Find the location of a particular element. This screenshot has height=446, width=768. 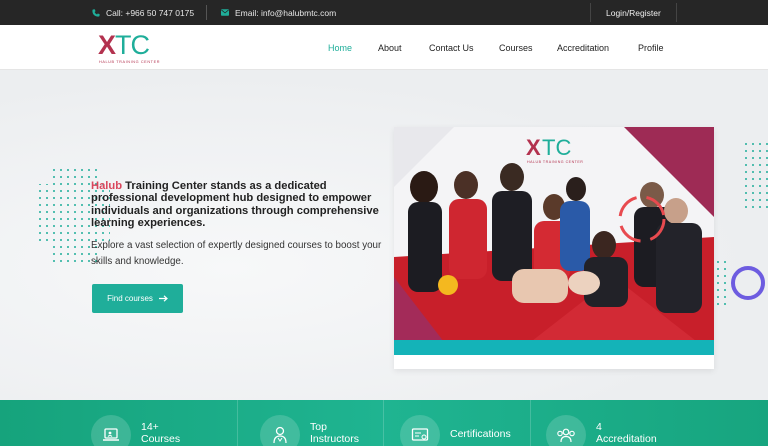

find-courses-label: Find courses is located at coordinates (130, 298).